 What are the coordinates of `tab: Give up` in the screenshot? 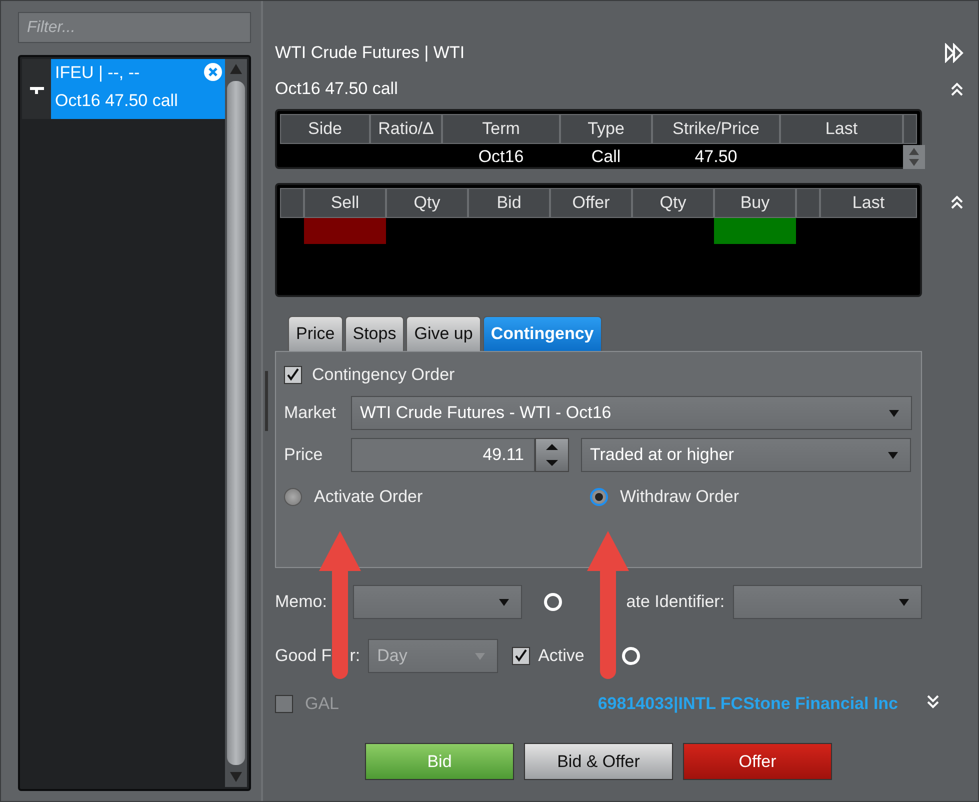 It's located at (443, 333).